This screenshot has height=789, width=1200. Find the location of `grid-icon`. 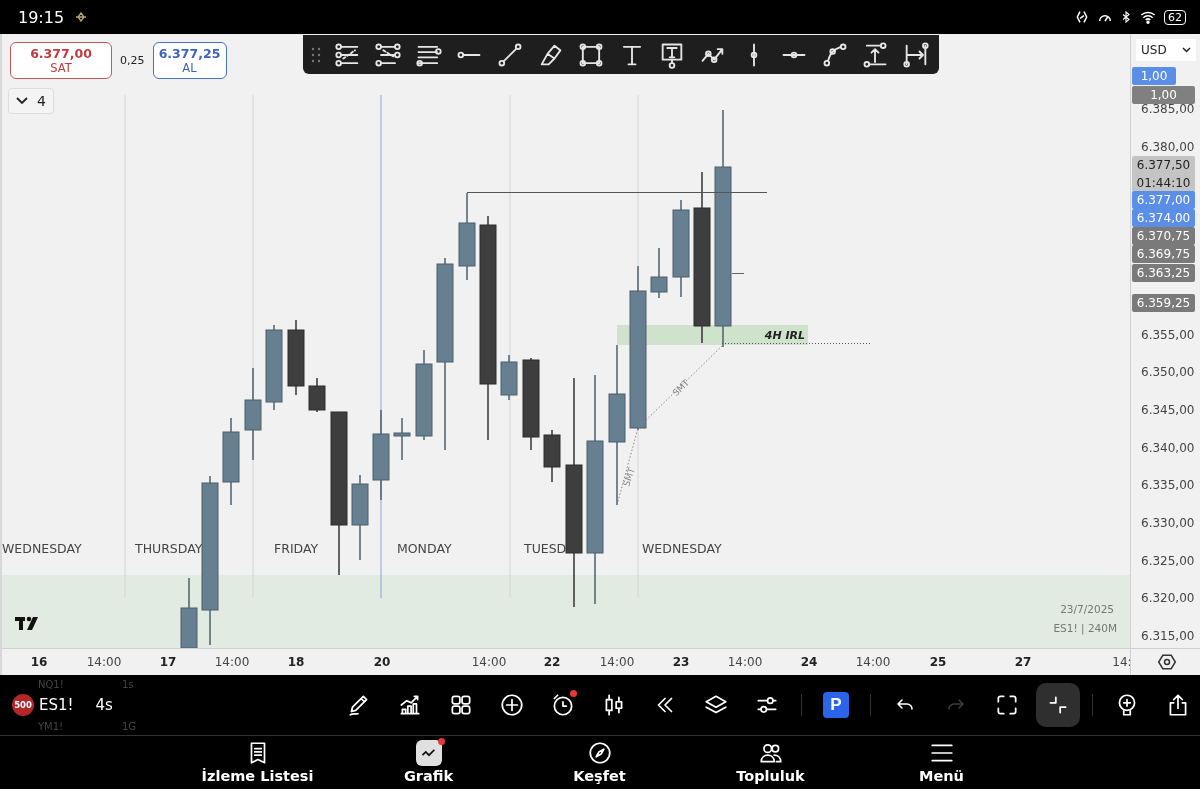

grid-icon is located at coordinates (461, 705).